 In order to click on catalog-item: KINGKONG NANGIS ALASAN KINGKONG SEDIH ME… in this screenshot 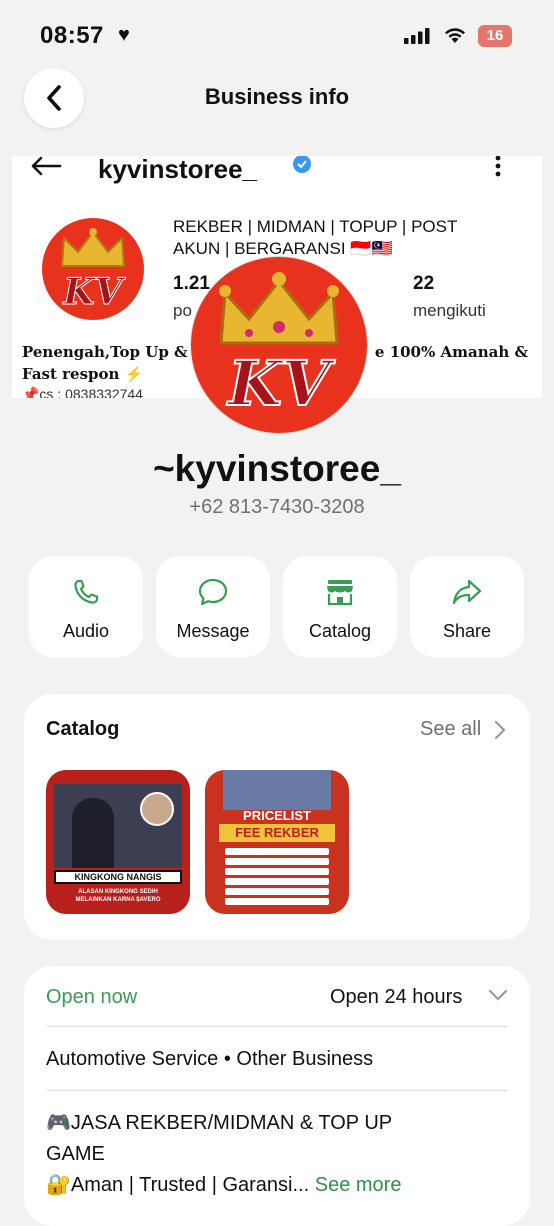, I will do `click(118, 842)`.